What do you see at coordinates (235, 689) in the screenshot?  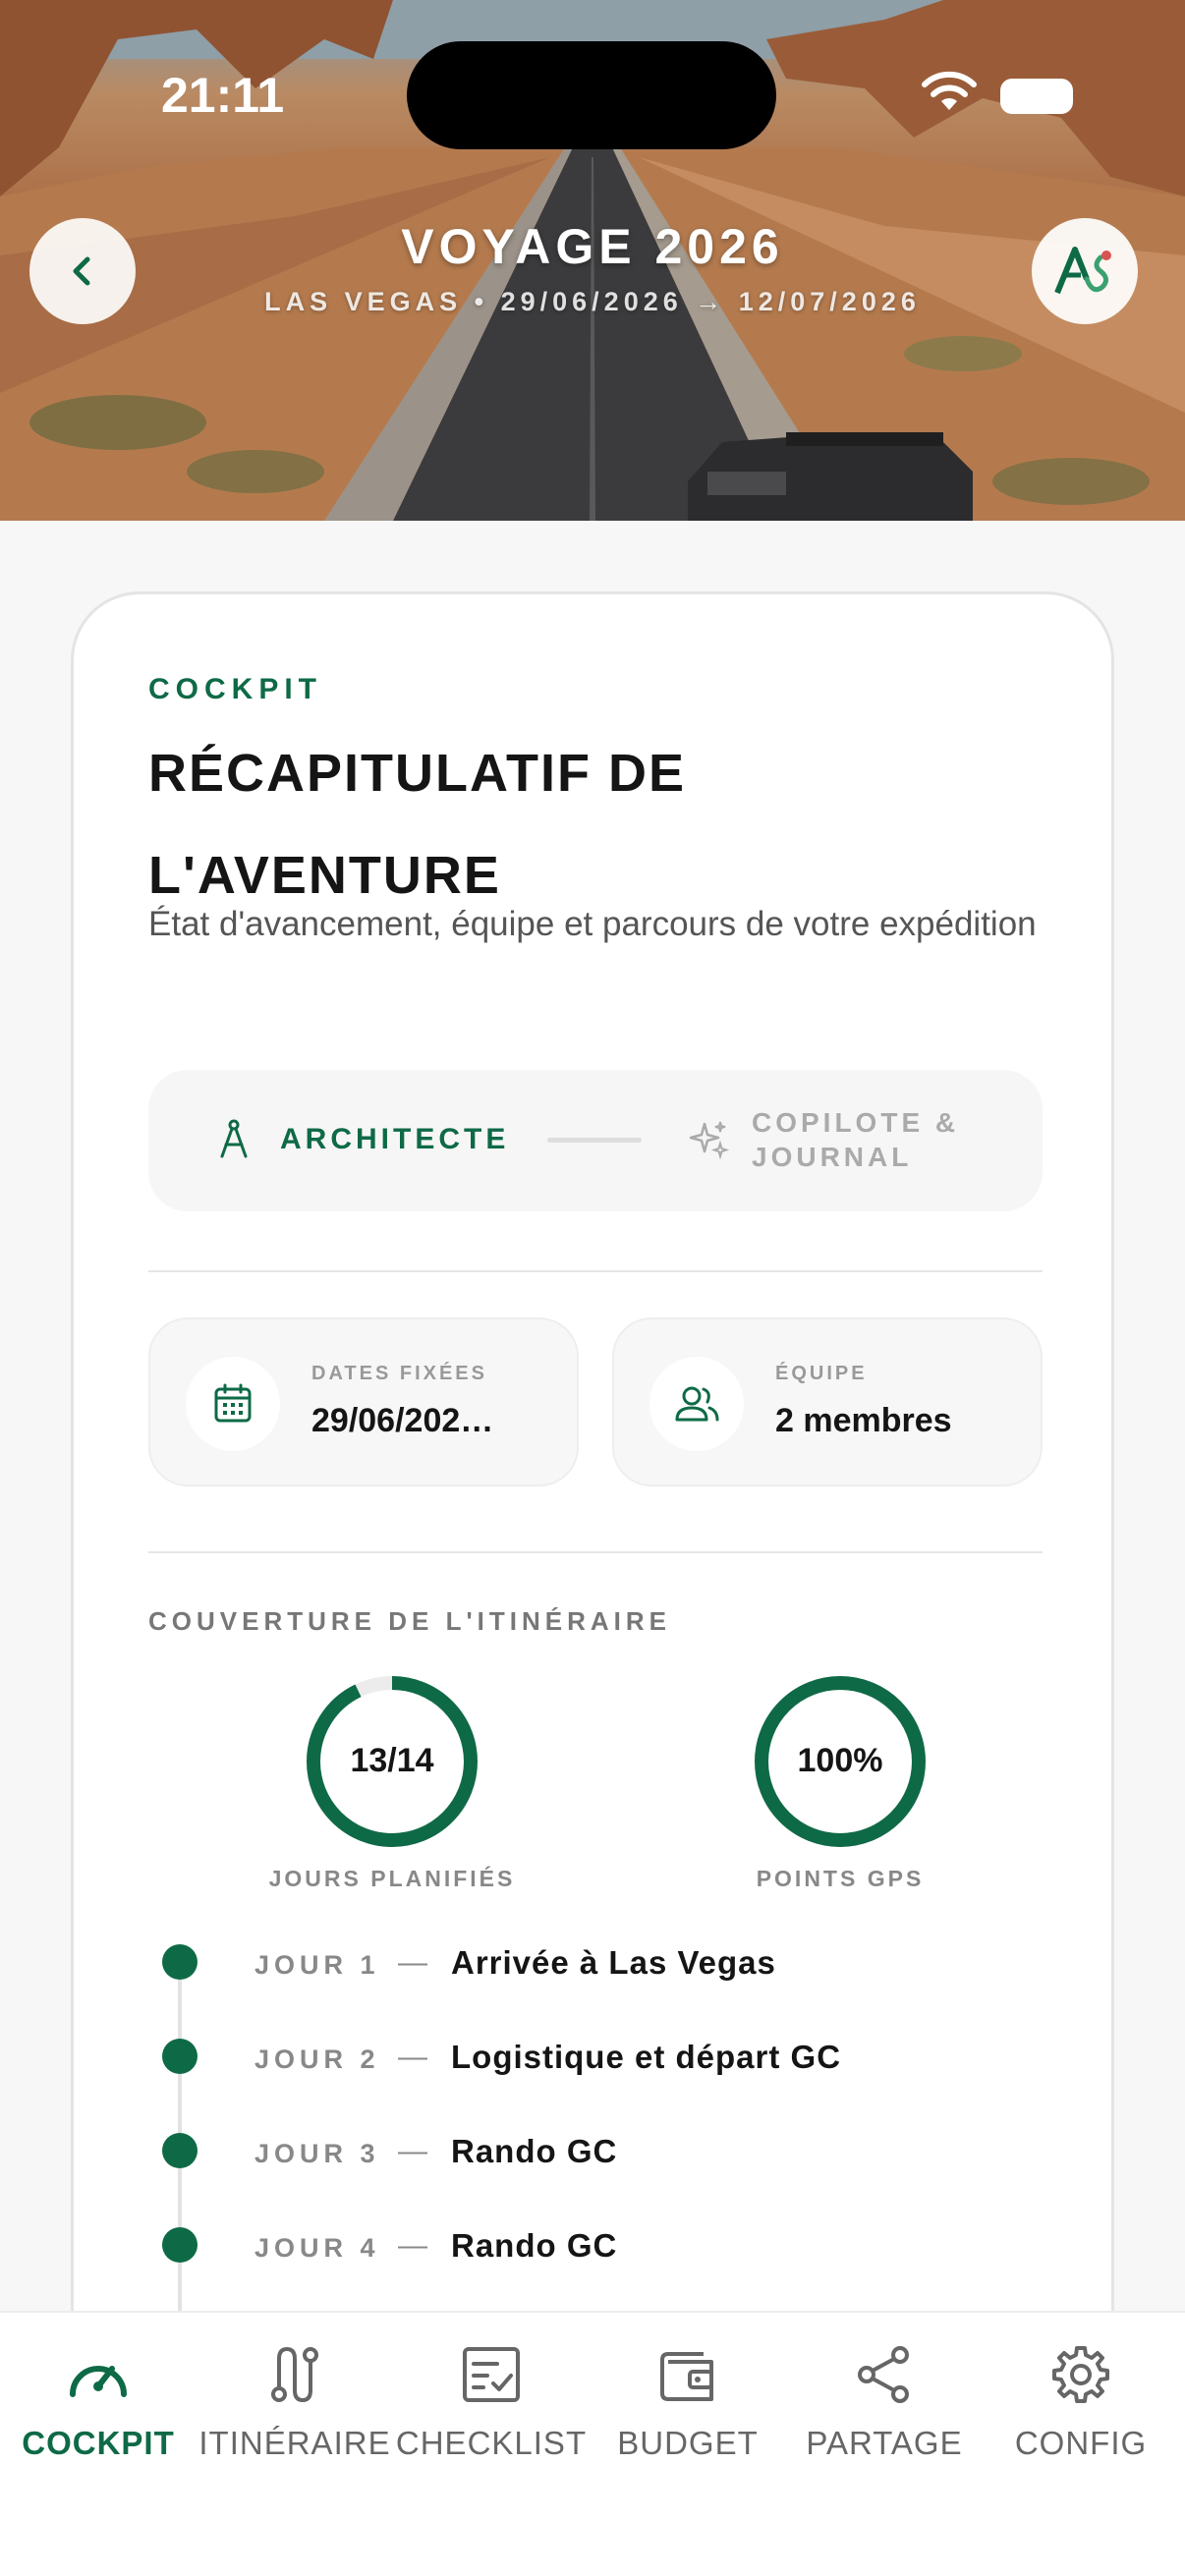 I see `section-eyebrow: COCKPIT` at bounding box center [235, 689].